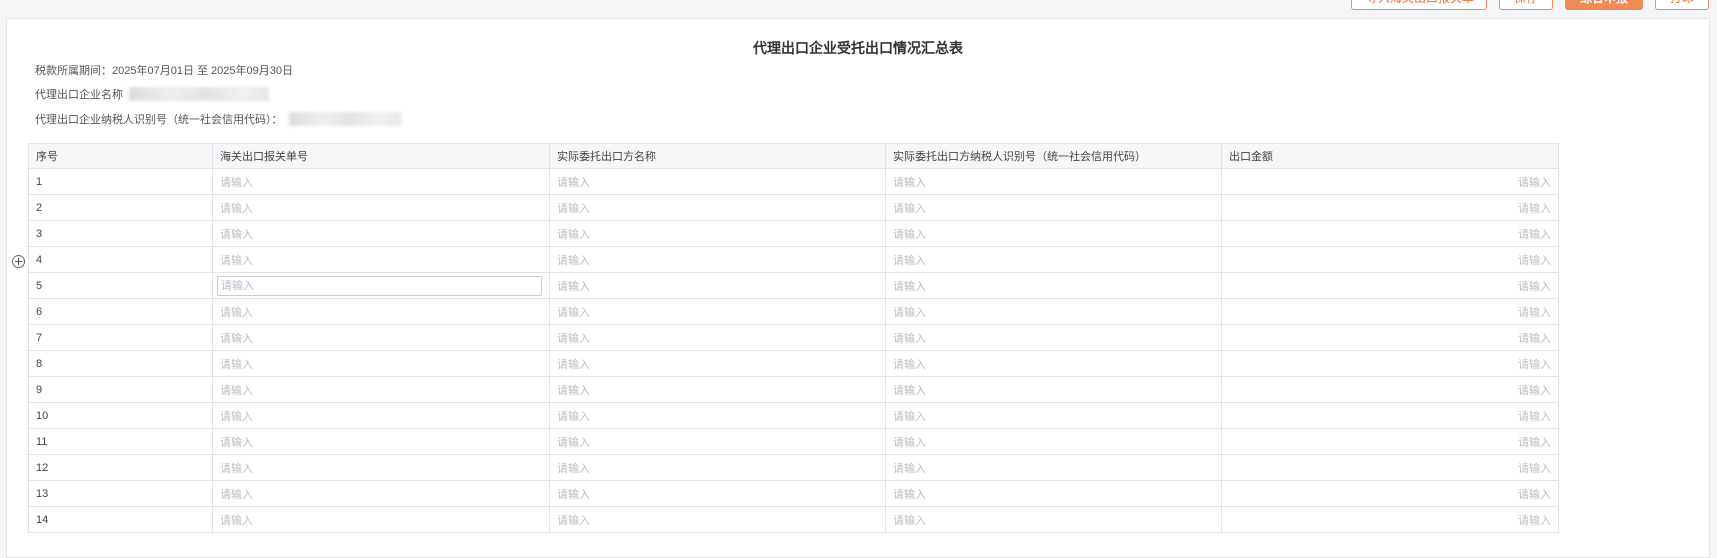 This screenshot has height=558, width=1717. What do you see at coordinates (18, 261) in the screenshot?
I see `add-circle-icon` at bounding box center [18, 261].